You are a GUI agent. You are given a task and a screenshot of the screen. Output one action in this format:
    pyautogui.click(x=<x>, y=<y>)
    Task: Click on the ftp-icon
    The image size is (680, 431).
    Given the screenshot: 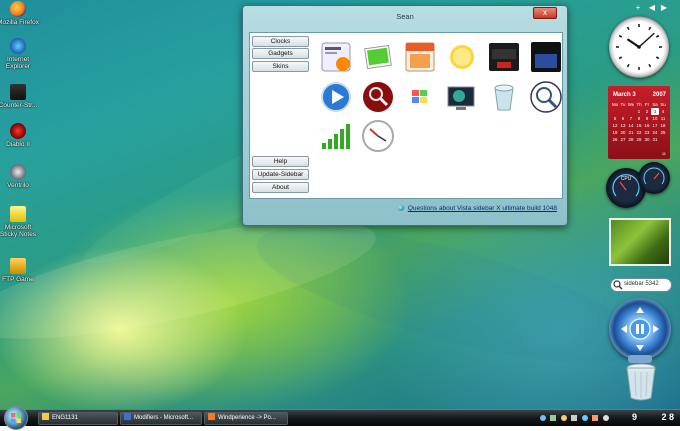 What is the action you would take?
    pyautogui.click(x=18, y=266)
    